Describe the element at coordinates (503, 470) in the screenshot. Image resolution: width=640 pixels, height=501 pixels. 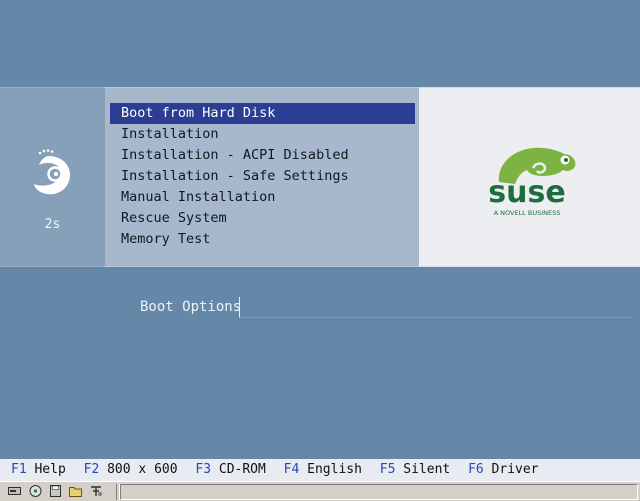
I see `fkey-driver: F6 Driver` at that location.